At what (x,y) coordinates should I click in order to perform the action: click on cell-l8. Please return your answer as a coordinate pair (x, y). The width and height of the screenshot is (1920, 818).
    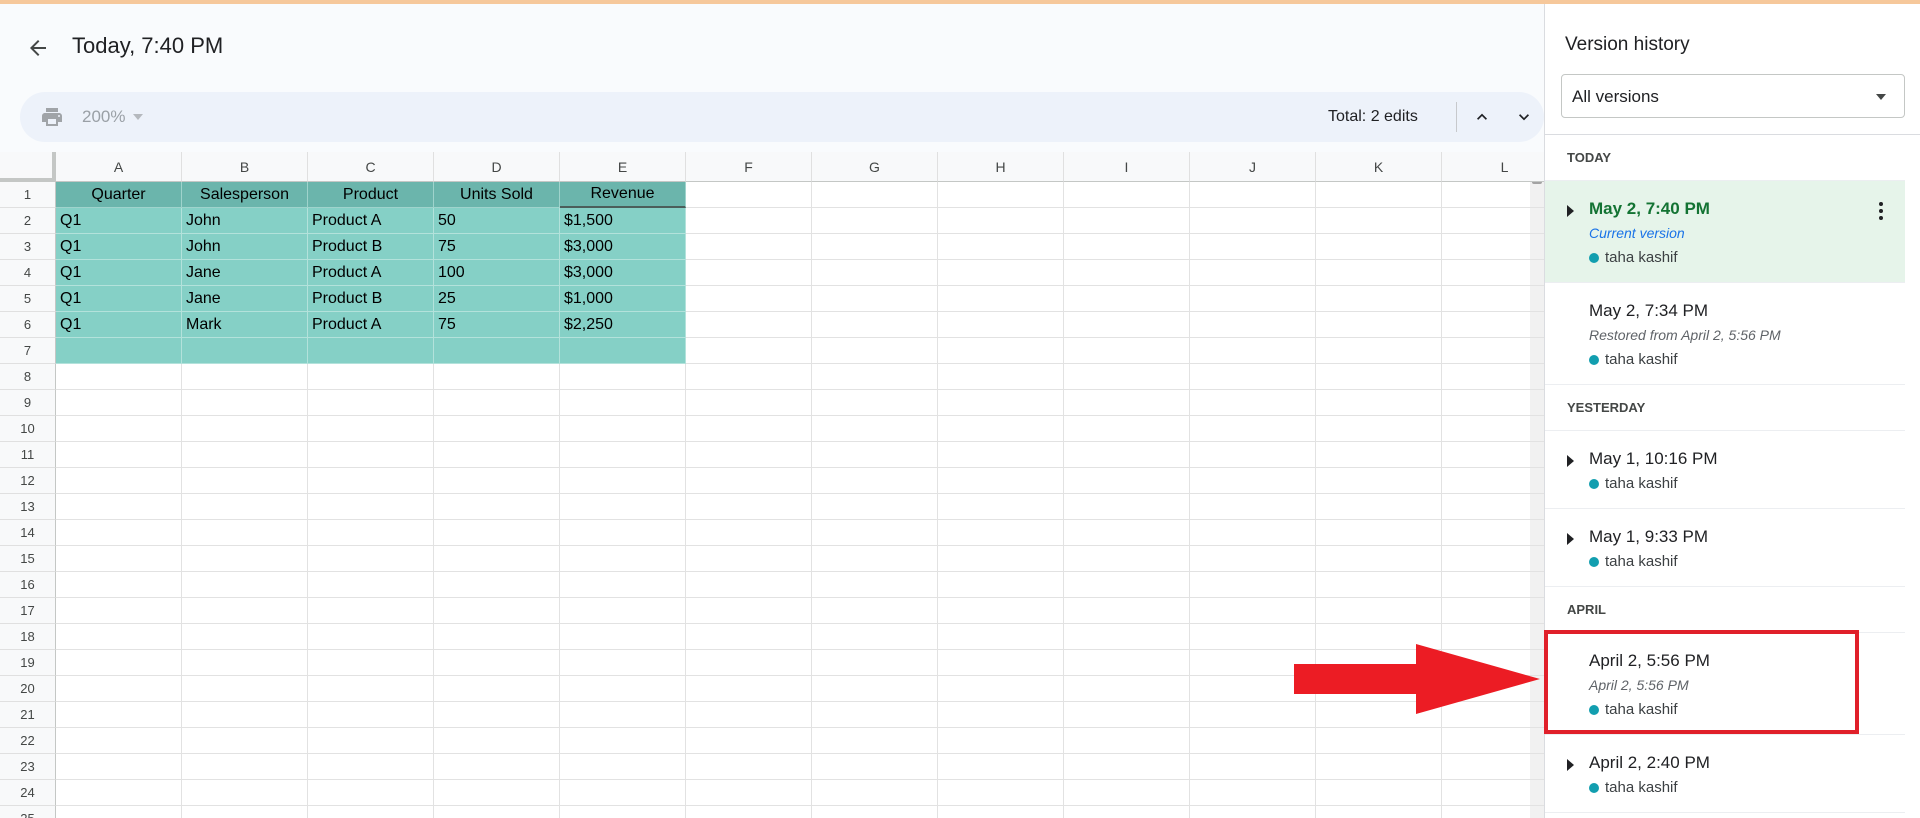
    Looking at the image, I should click on (1493, 377).